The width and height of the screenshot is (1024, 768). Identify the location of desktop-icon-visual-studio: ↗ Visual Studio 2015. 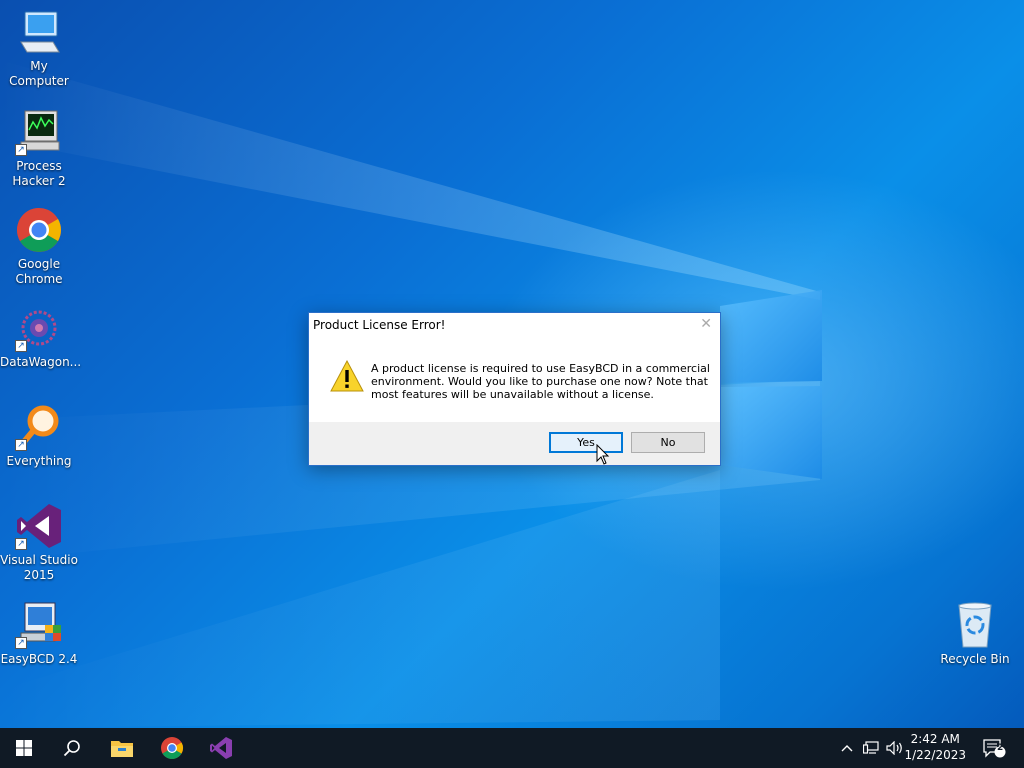
(39, 542).